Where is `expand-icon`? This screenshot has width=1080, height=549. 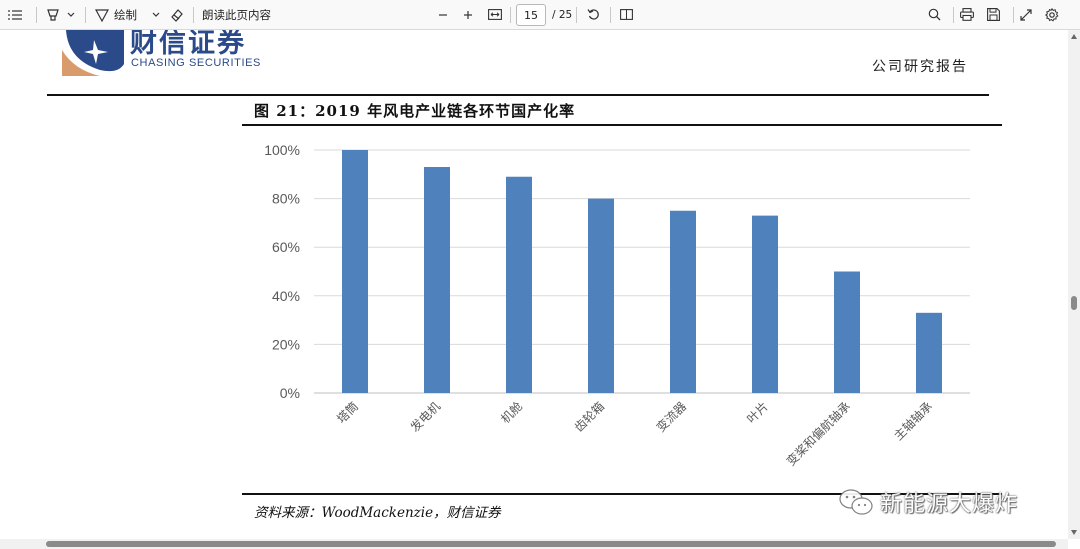 expand-icon is located at coordinates (1026, 15).